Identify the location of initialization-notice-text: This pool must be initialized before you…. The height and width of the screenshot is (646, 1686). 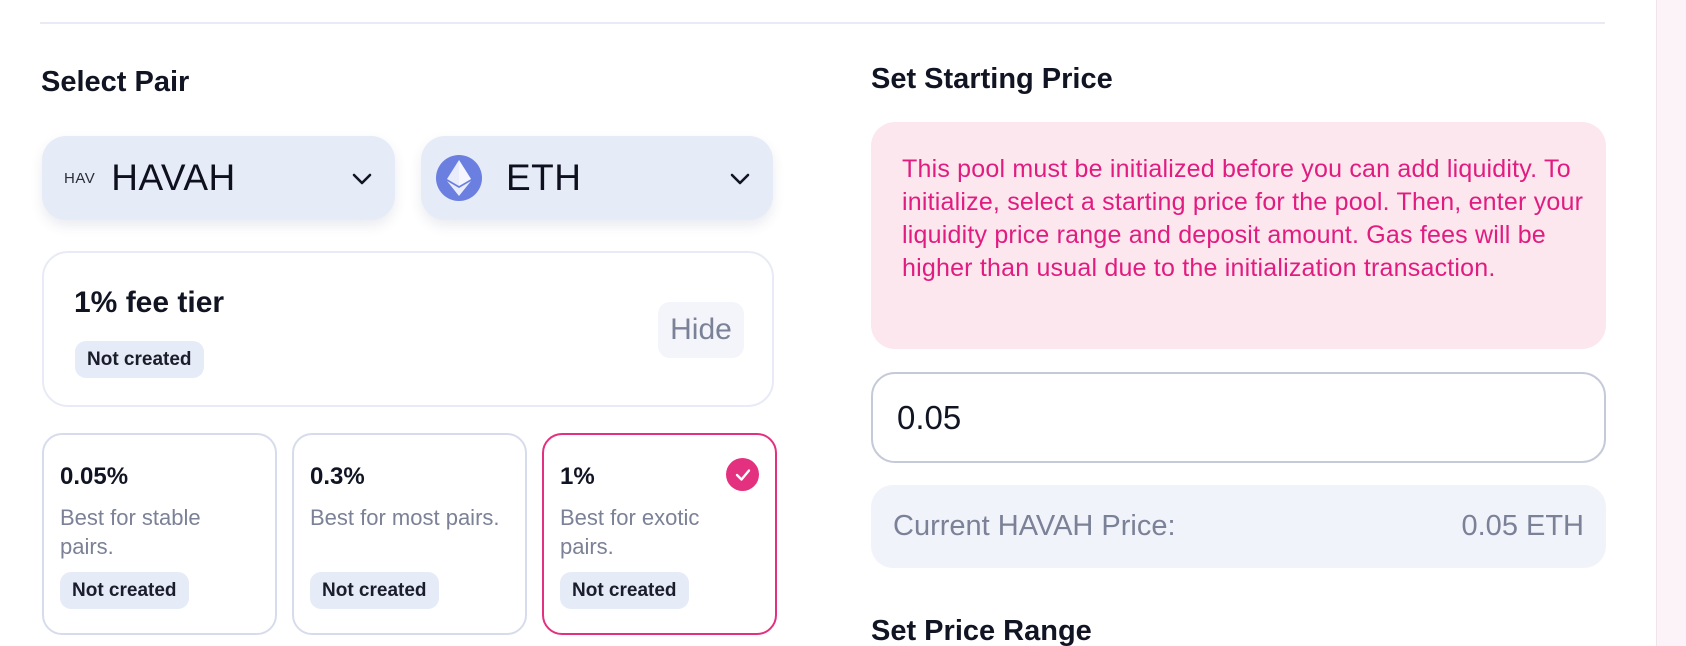
(1243, 218).